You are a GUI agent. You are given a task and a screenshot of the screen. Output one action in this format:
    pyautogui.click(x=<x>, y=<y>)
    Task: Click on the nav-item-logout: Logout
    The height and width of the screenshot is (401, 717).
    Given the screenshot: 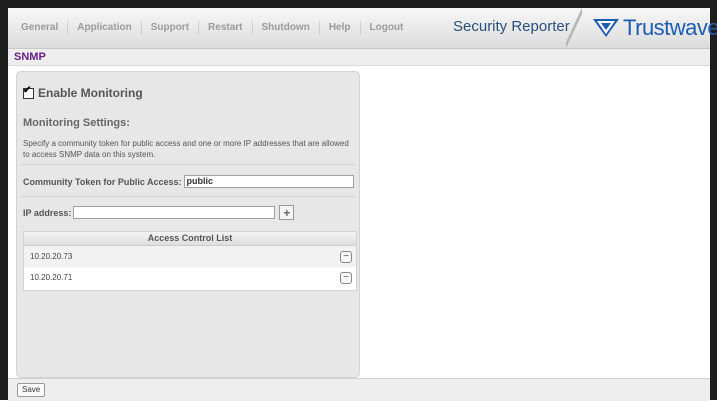 What is the action you would take?
    pyautogui.click(x=387, y=28)
    